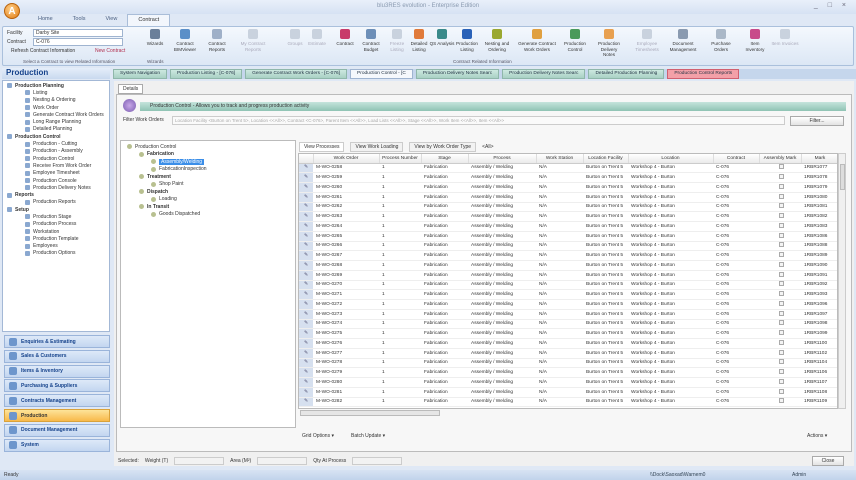 The image size is (856, 480). I want to click on ribbon-button-contract: Contract, so click(345, 38).